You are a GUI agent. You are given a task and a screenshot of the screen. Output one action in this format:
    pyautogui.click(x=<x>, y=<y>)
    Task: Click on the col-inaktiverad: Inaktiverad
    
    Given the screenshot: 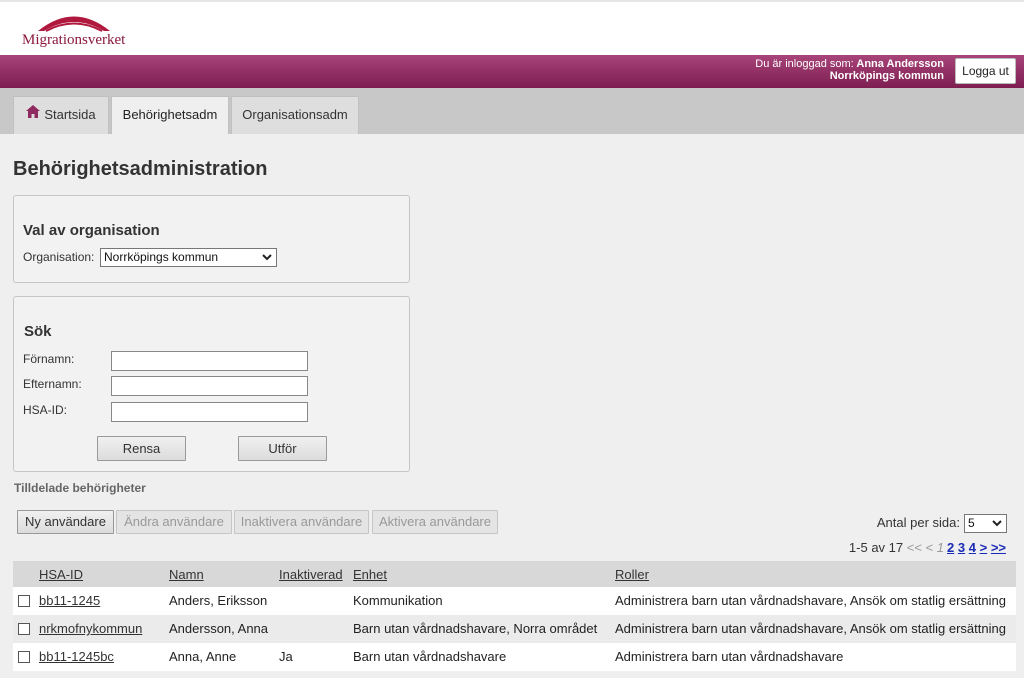 What is the action you would take?
    pyautogui.click(x=311, y=574)
    